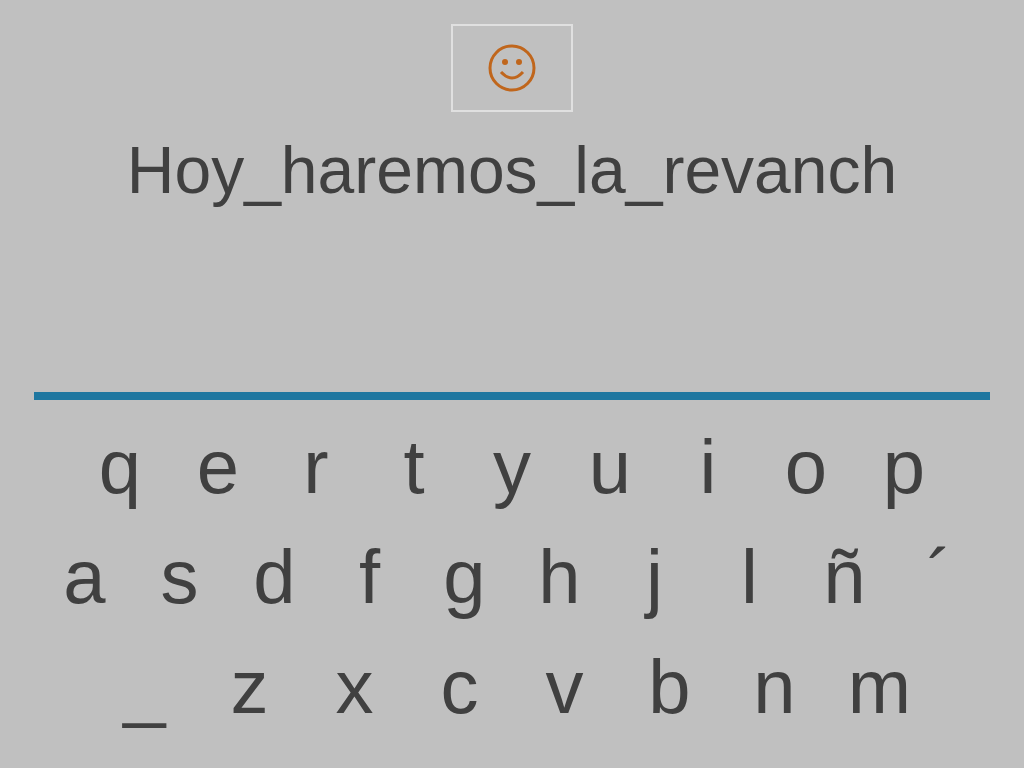 The height and width of the screenshot is (768, 1024). What do you see at coordinates (654, 577) in the screenshot?
I see `letter-key: j` at bounding box center [654, 577].